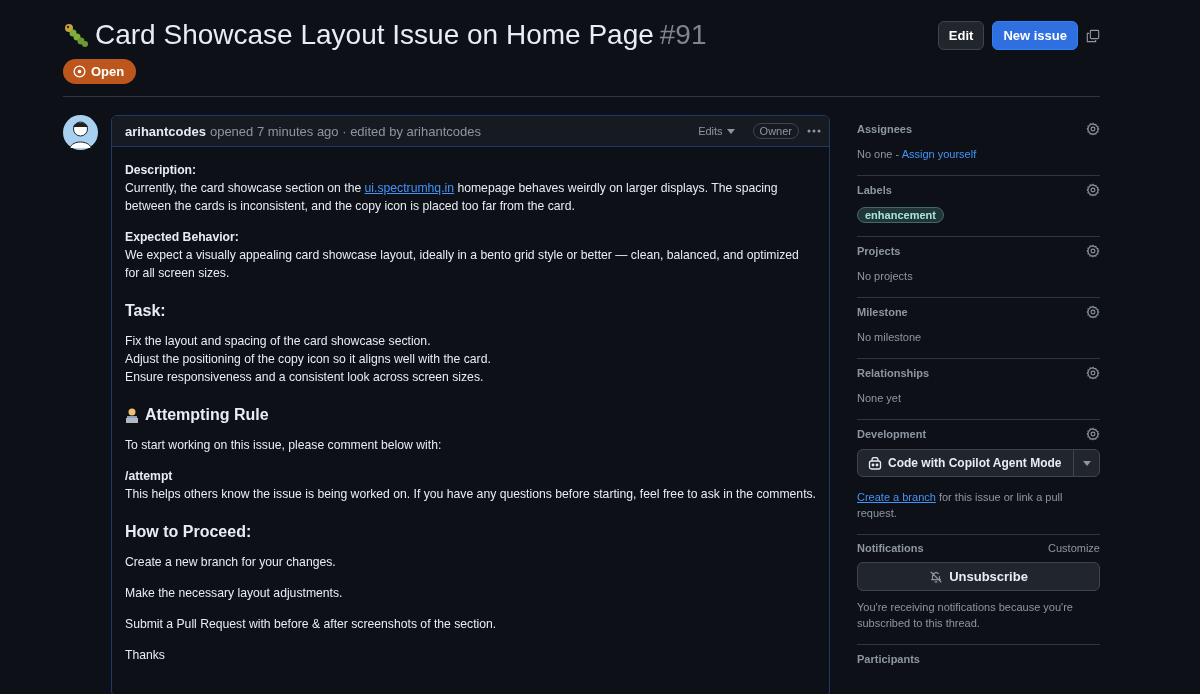 This screenshot has height=694, width=1200. What do you see at coordinates (401, 35) in the screenshot?
I see `issue-title: Card Showcase Layout Issue on Home Page #91` at bounding box center [401, 35].